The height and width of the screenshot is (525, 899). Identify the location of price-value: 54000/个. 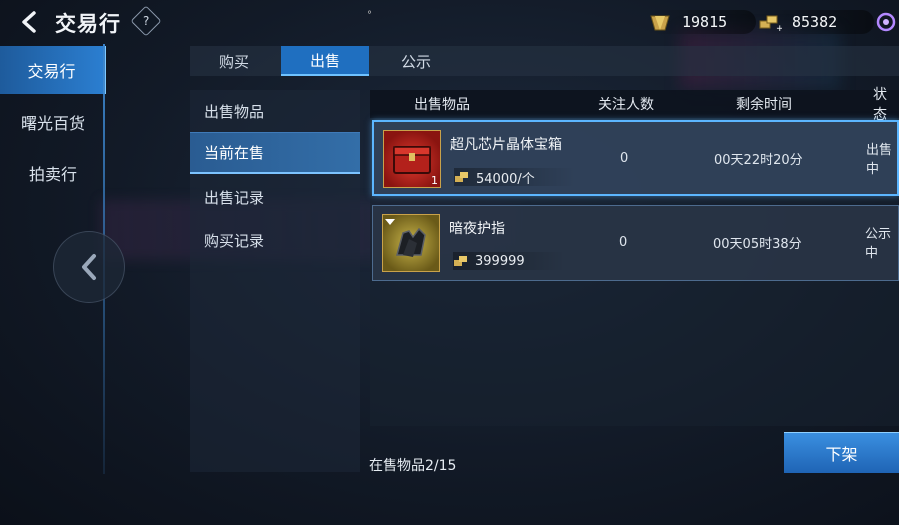
(505, 179).